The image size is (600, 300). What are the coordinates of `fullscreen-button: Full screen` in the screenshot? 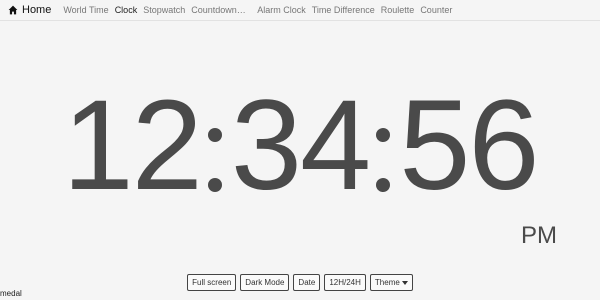 It's located at (212, 282).